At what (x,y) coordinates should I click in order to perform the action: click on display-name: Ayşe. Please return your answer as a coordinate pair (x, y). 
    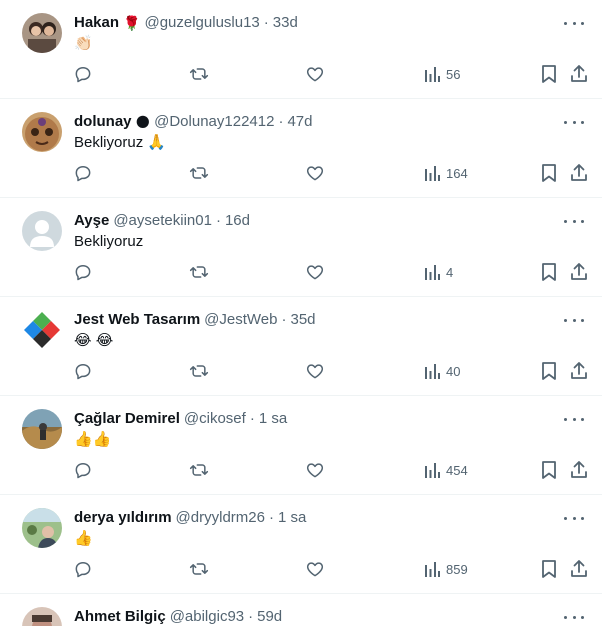
    Looking at the image, I should click on (91, 221).